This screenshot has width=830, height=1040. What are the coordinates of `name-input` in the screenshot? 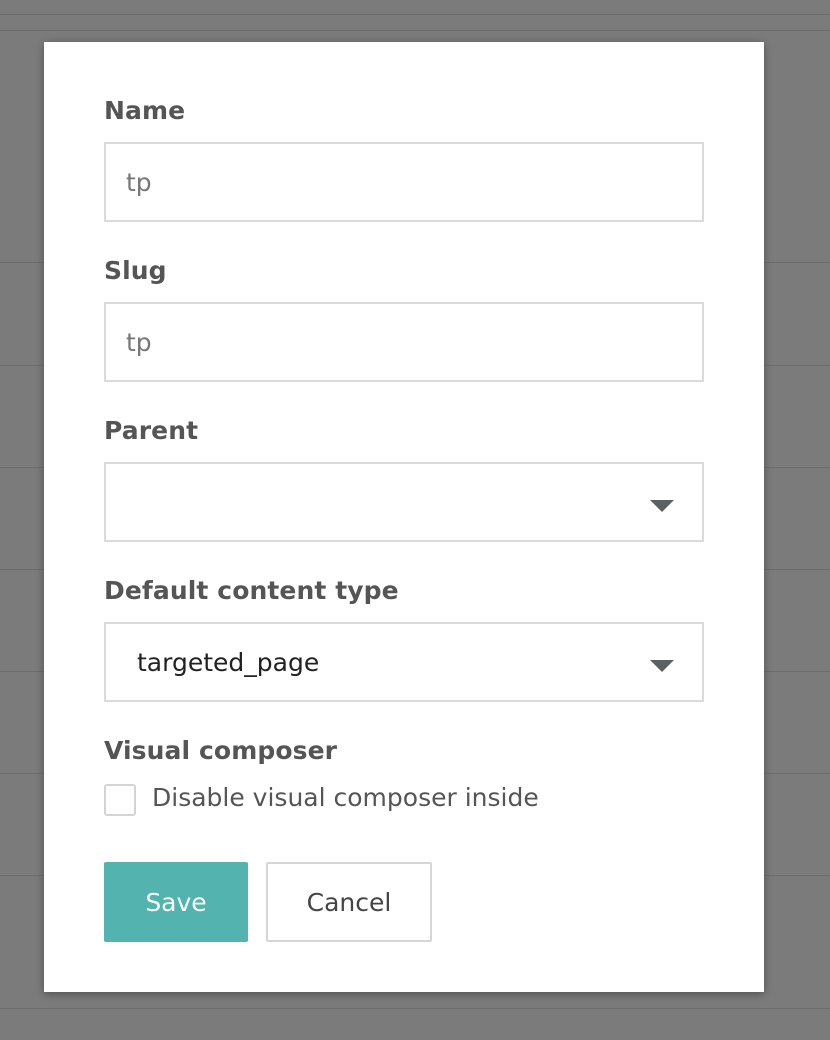 It's located at (404, 182).